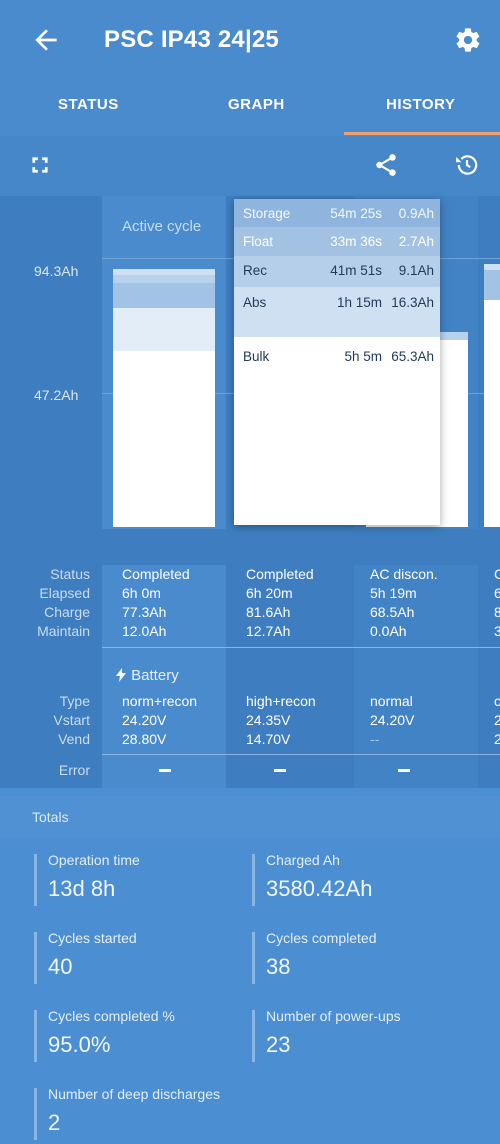  Describe the element at coordinates (54, 1122) in the screenshot. I see `stat-value: 2` at that location.